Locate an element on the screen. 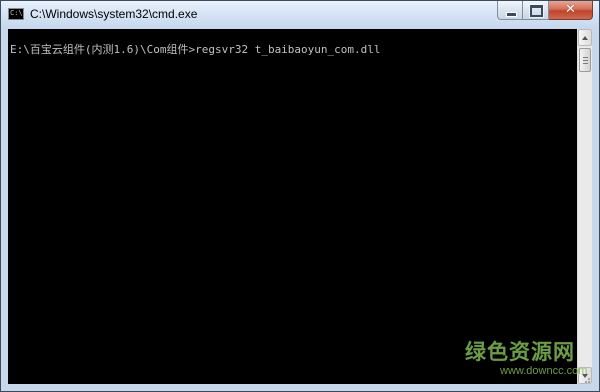 The width and height of the screenshot is (600, 392). close-icon: ✕ is located at coordinates (570, 9).